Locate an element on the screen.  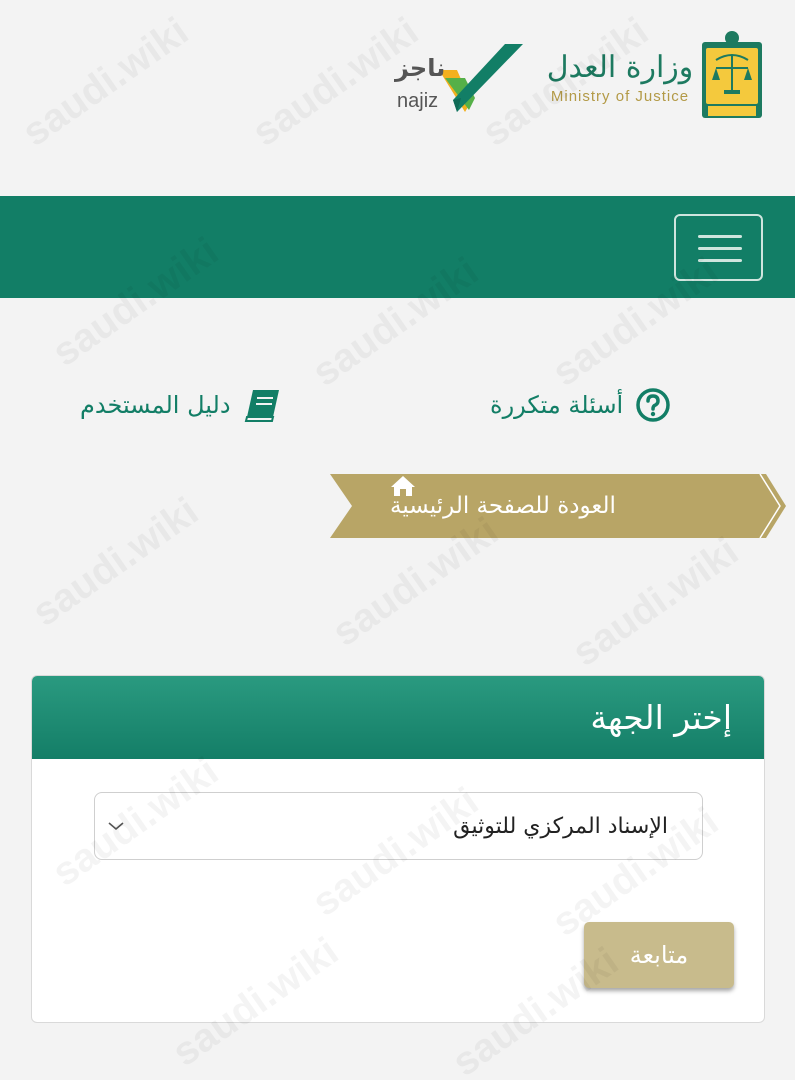
back-to-home-link: العودة للصفحة الرئيسية is located at coordinates (558, 506).